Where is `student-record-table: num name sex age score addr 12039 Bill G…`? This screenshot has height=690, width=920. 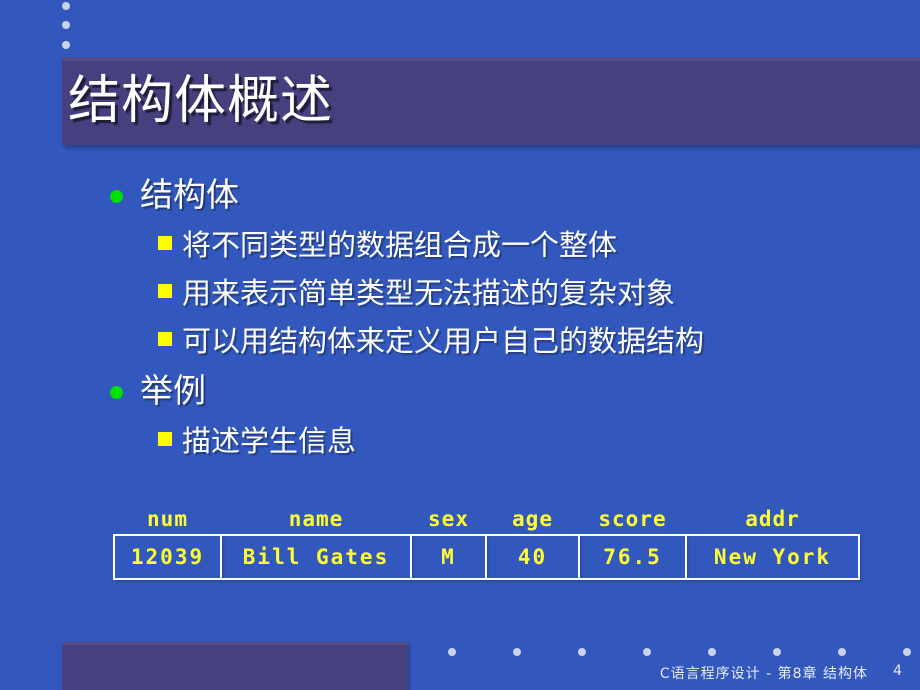
student-record-table: num name sex age score addr 12039 Bill G… is located at coordinates (486, 542).